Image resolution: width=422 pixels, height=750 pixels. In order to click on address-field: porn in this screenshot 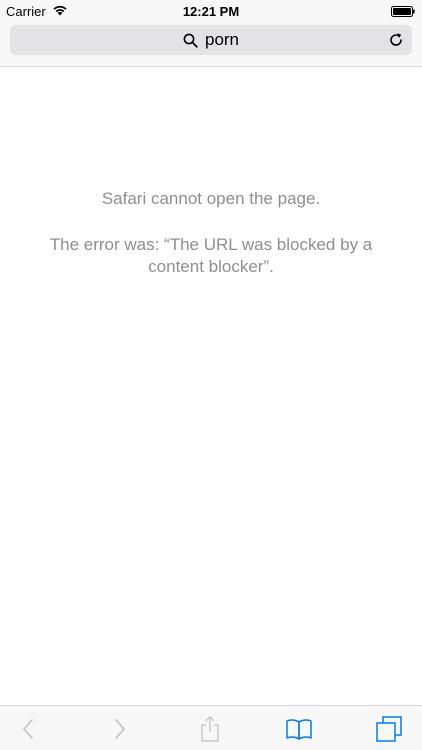, I will do `click(211, 40)`.